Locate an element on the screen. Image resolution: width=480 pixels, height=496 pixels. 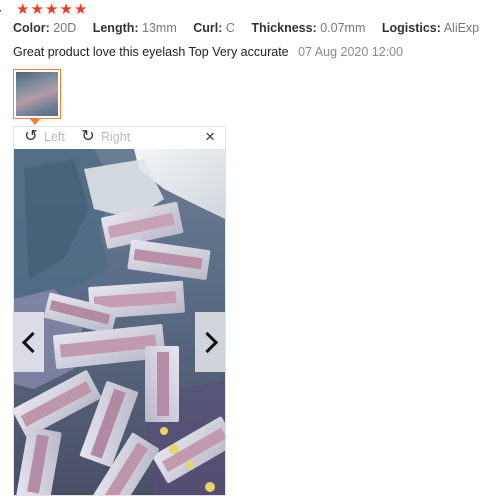
star-rating: ★ ★ ★ ★ ★ is located at coordinates (51, 9).